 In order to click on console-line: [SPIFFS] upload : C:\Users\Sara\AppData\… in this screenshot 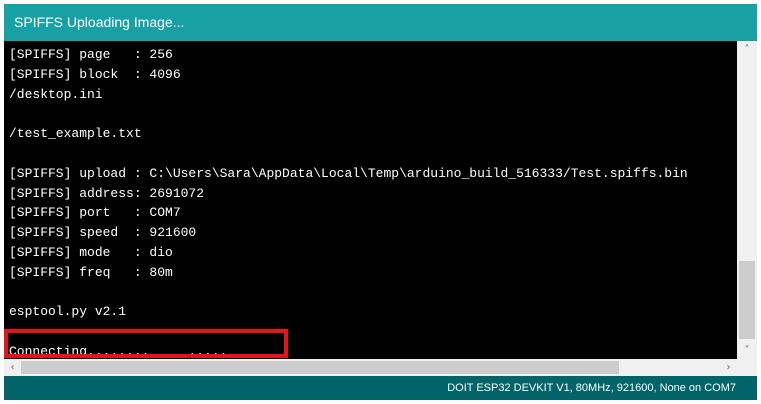, I will do `click(348, 173)`.